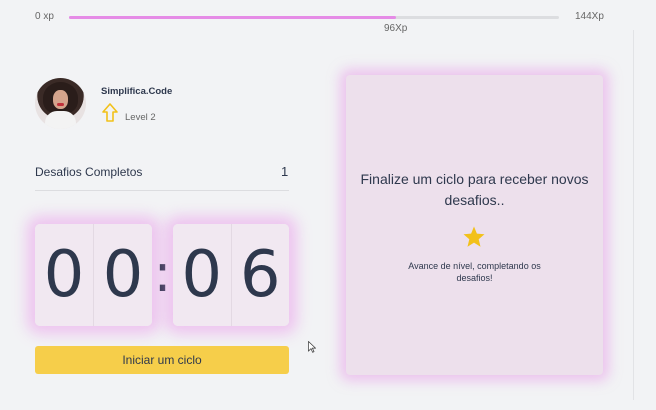 This screenshot has width=656, height=410. What do you see at coordinates (44, 16) in the screenshot?
I see `xp-min-label: 0 xp` at bounding box center [44, 16].